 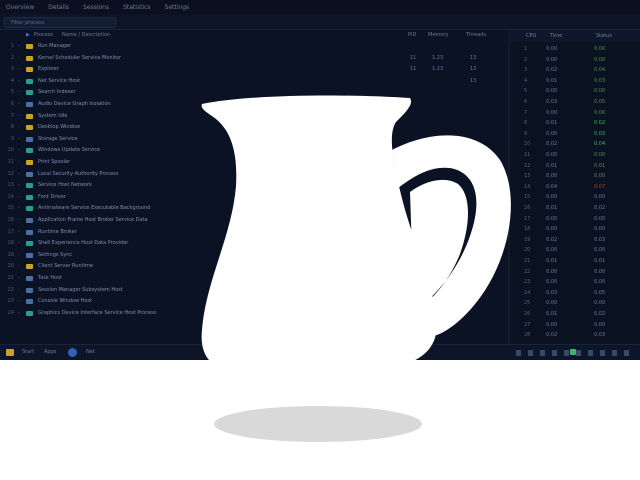 What do you see at coordinates (318, 424) in the screenshot?
I see `pitcher-shadow` at bounding box center [318, 424].